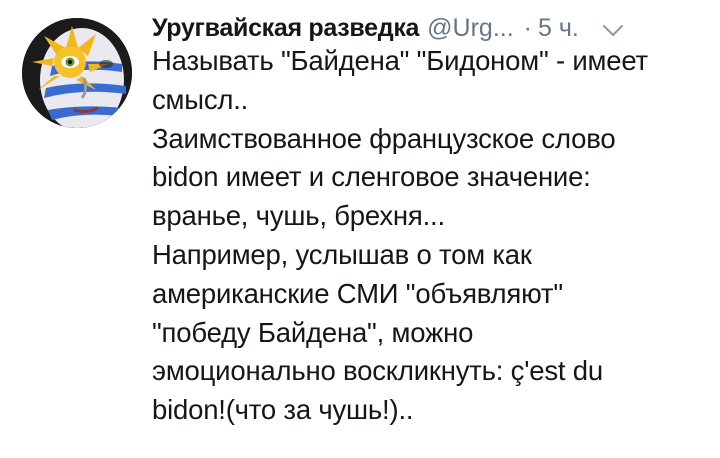 Image resolution: width=720 pixels, height=458 pixels. Describe the element at coordinates (200, 99) in the screenshot. I see `tweet-text-line: смысл..` at that location.